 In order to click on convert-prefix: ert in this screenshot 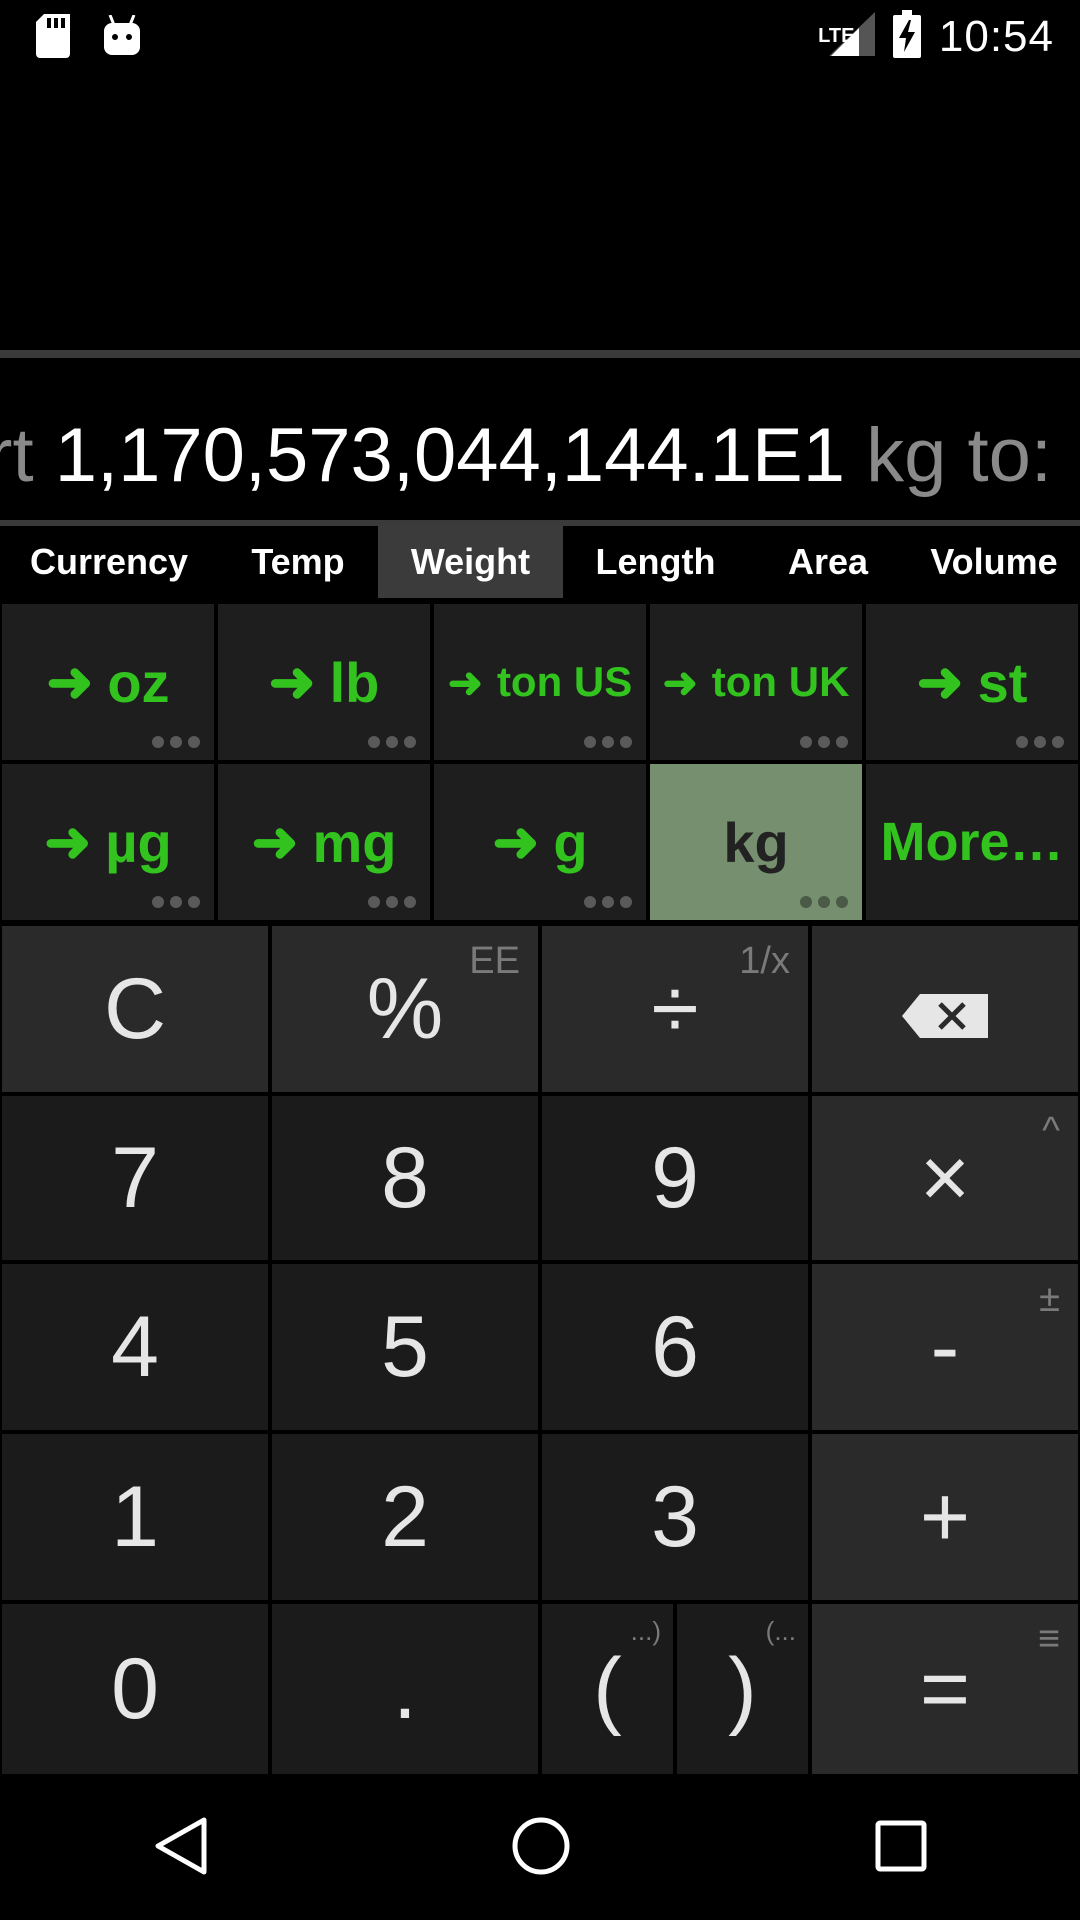, I will do `click(17, 455)`.